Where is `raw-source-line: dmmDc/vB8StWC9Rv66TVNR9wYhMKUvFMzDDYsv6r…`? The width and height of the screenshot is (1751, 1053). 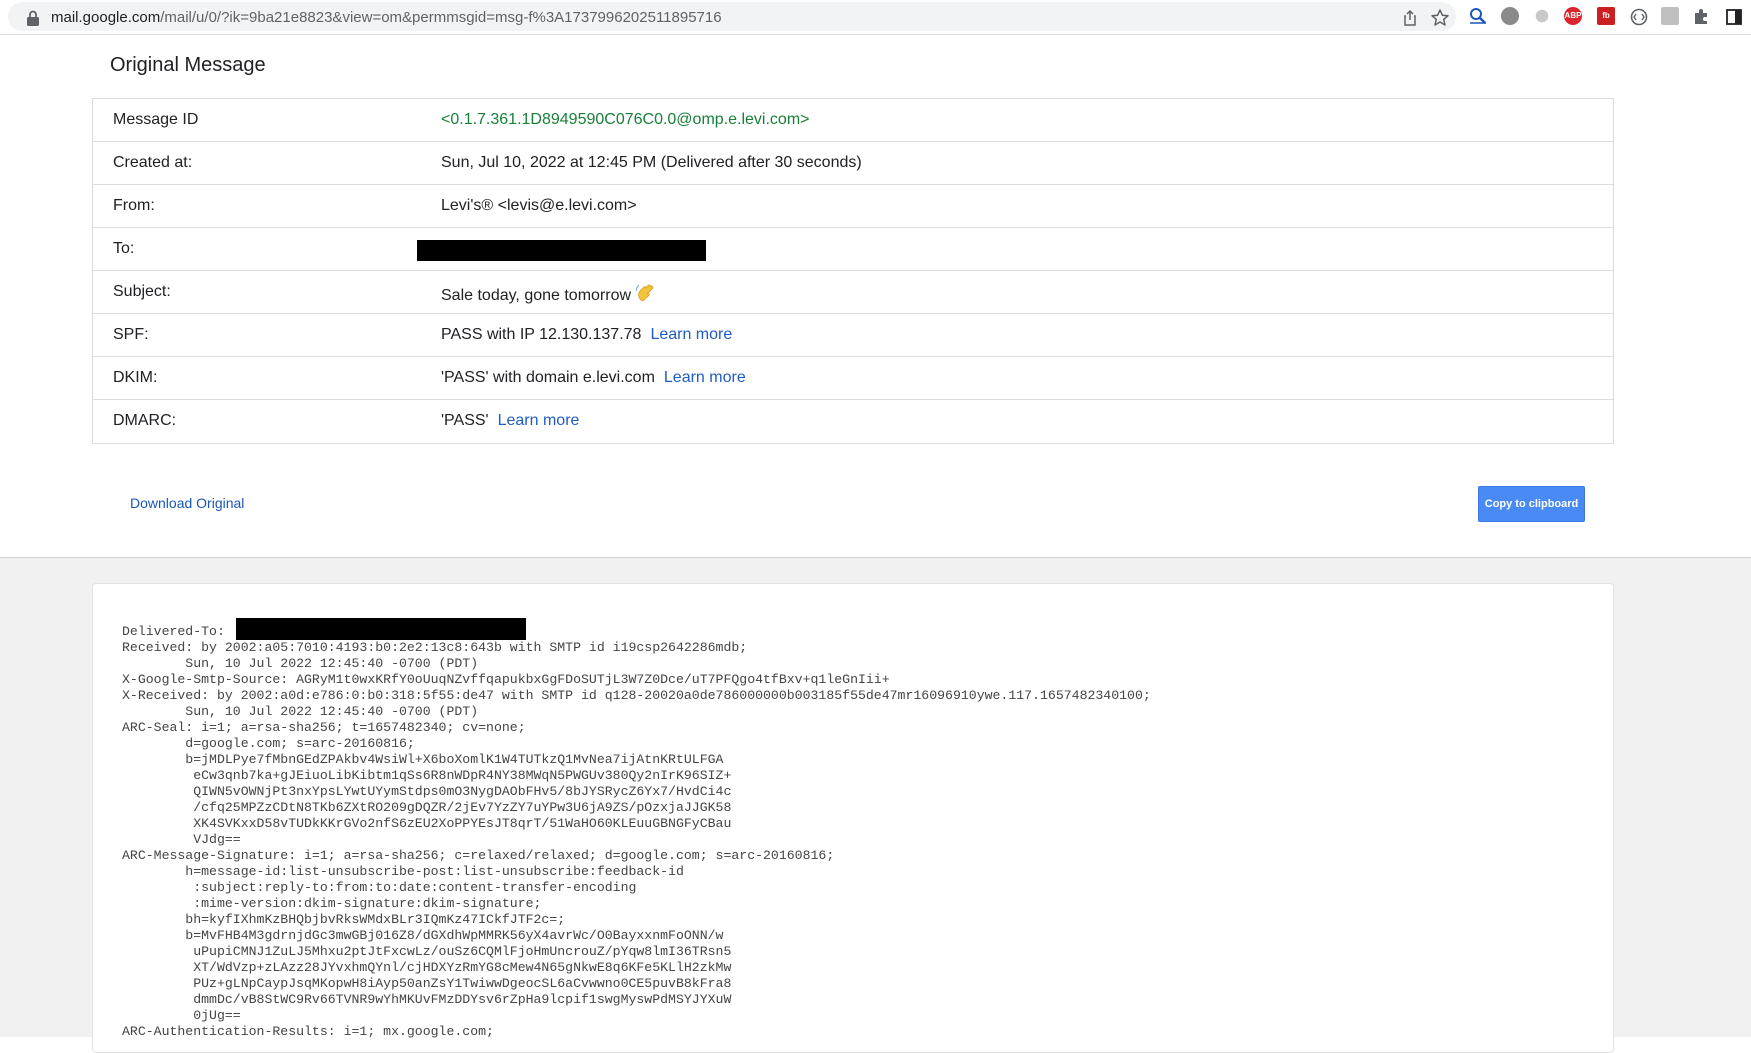
raw-source-line: dmmDc/vB8StWC9Rv66TVNR9wYhMKUvFMzDDYsv6r… is located at coordinates (427, 999).